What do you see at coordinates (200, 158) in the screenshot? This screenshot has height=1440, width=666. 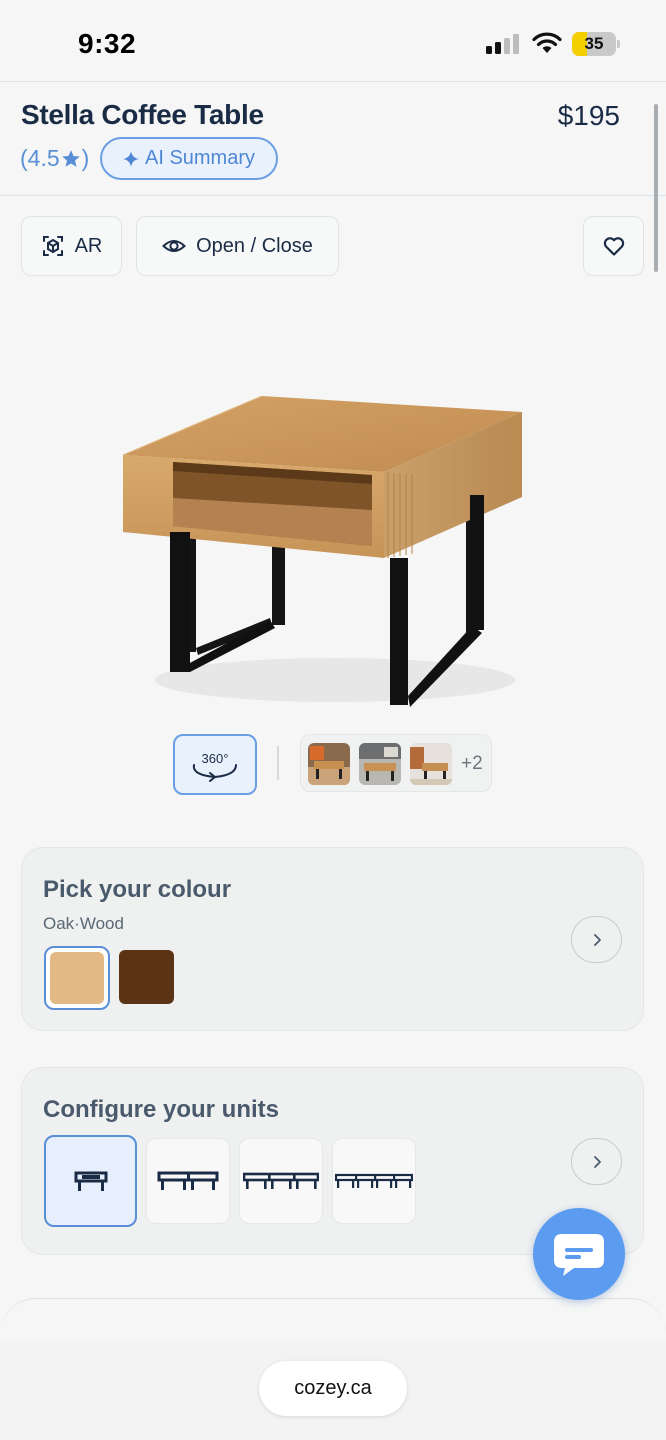 I see `ai-summary-label: AI Summary` at bounding box center [200, 158].